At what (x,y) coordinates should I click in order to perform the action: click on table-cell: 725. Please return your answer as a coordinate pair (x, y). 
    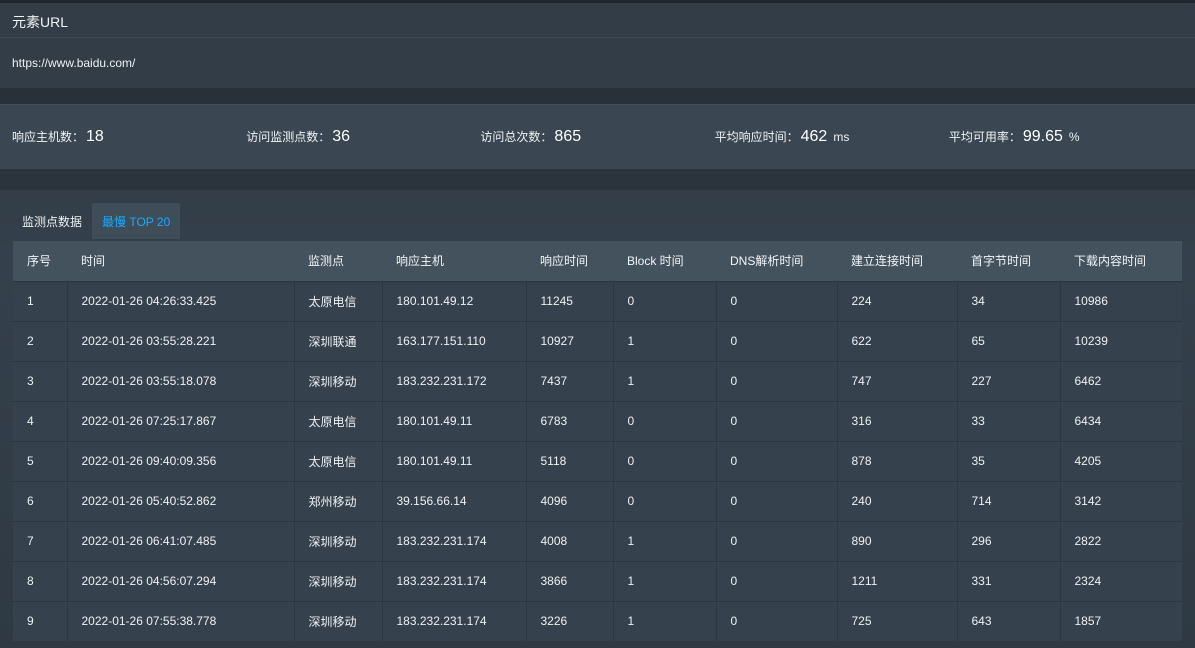
    Looking at the image, I should click on (897, 621).